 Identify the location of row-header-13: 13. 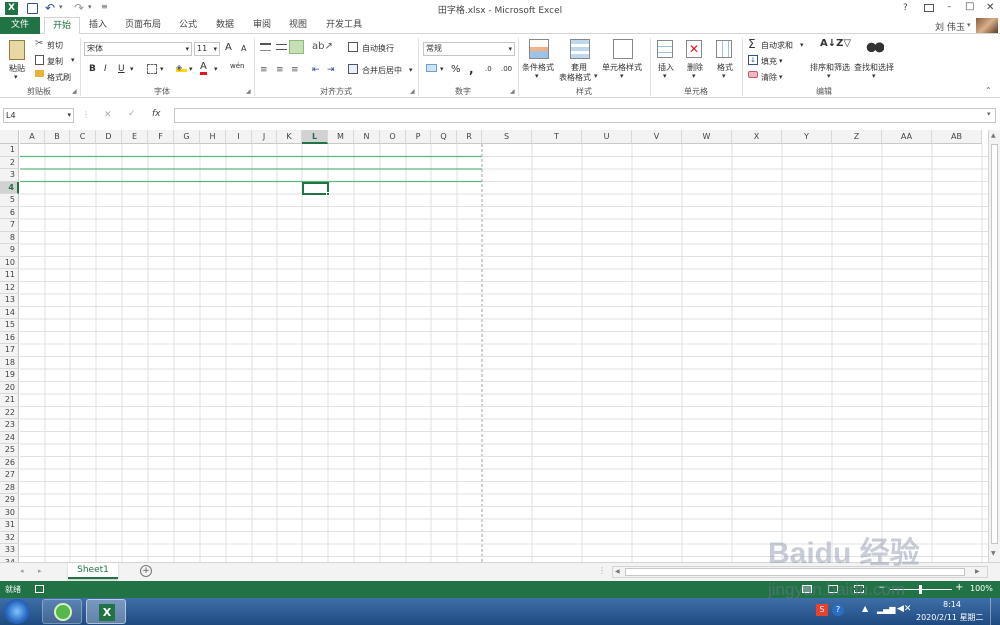
(9, 300).